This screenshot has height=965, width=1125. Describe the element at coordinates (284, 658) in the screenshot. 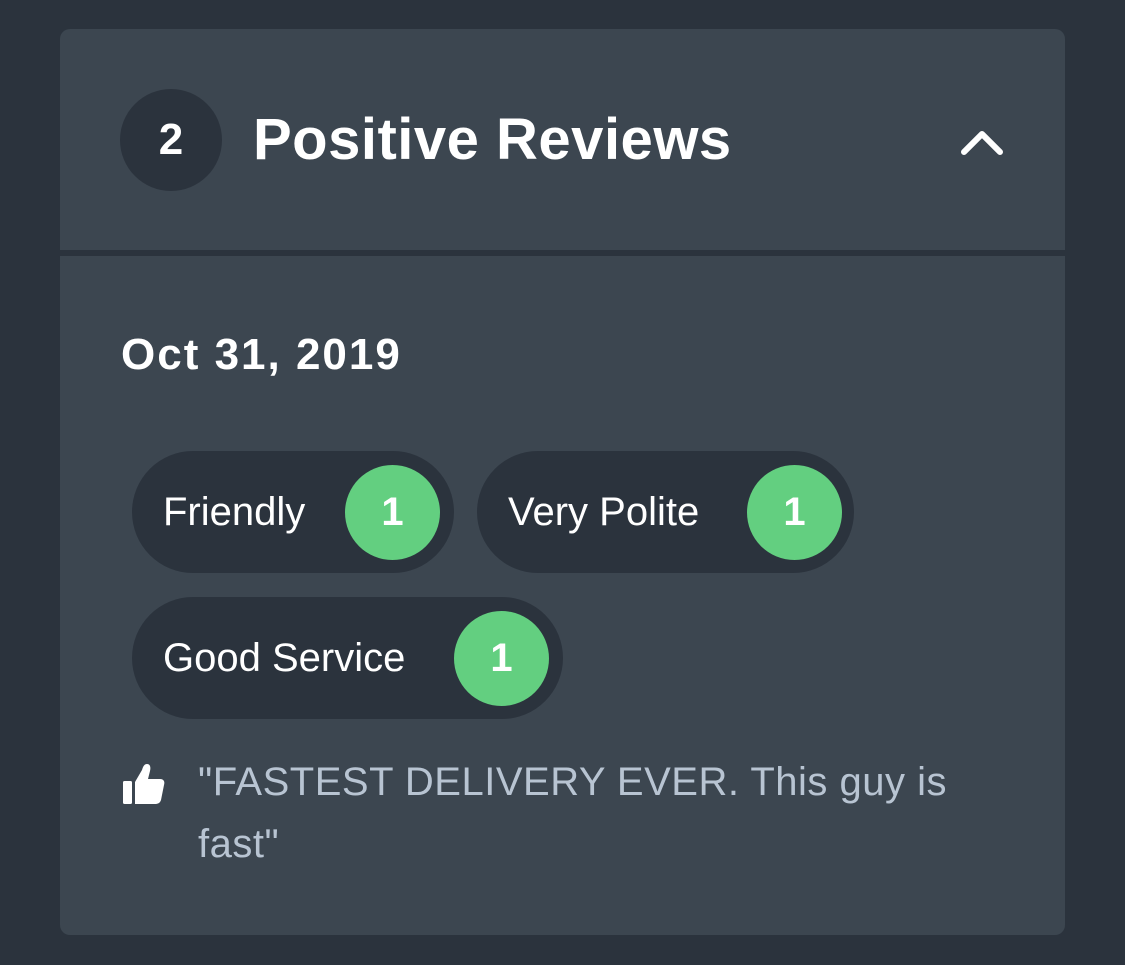

I see `tag-label: Good Service` at that location.